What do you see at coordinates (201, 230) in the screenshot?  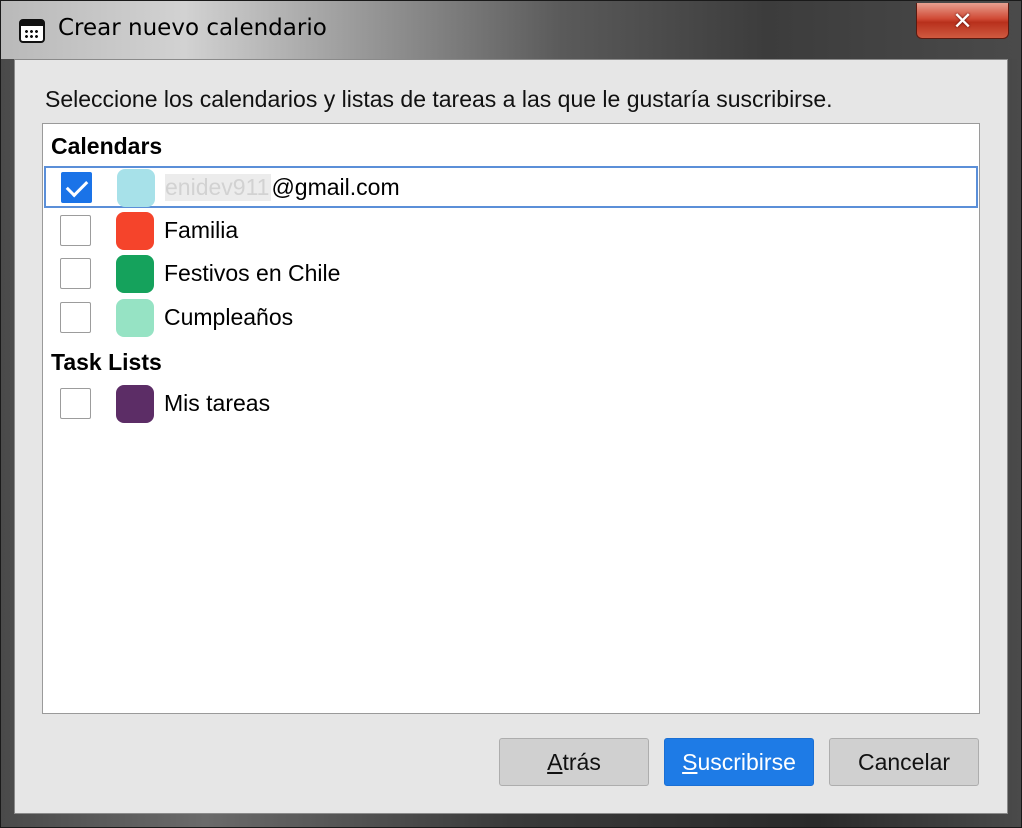 I see `calendar-label: Familia` at bounding box center [201, 230].